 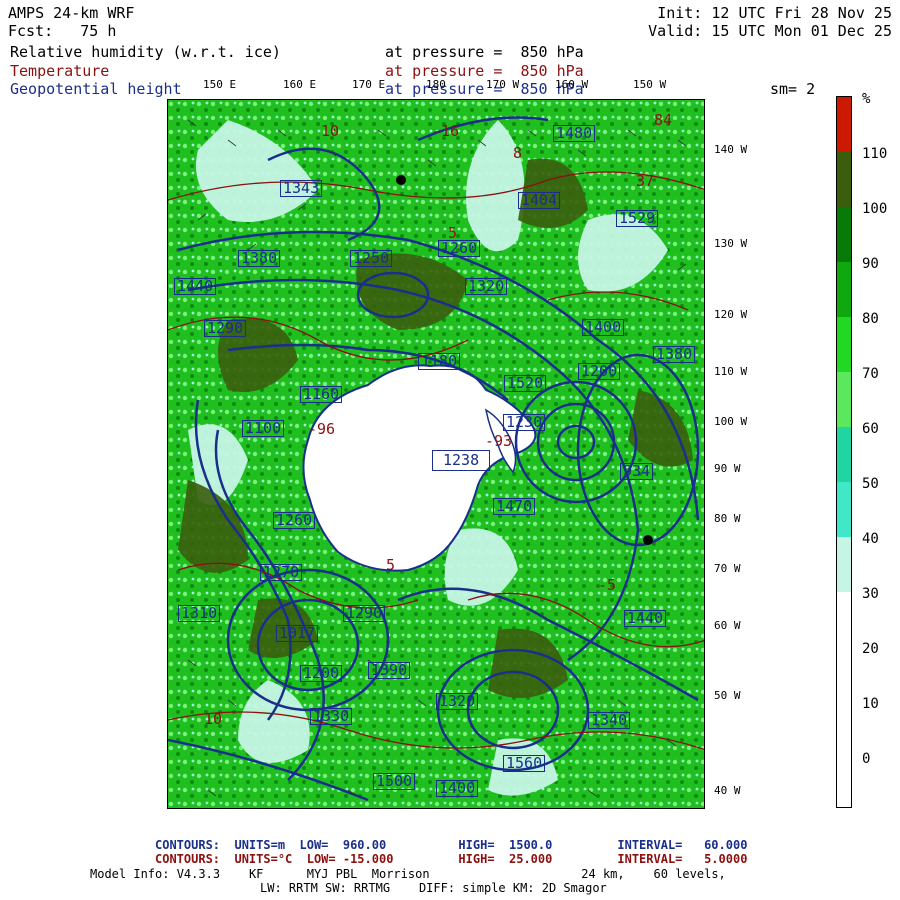 I want to click on height-label: 1310, so click(x=199, y=613).